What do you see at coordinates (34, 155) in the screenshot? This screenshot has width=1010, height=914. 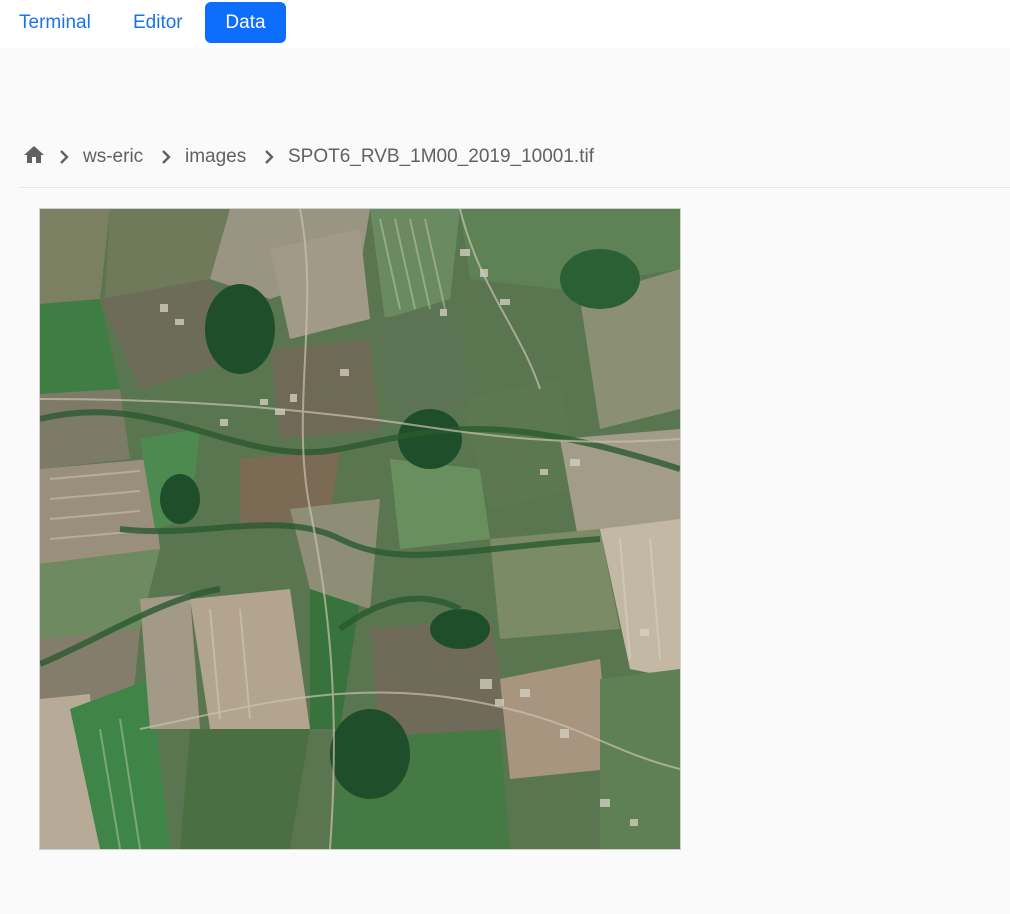 I see `home-icon` at bounding box center [34, 155].